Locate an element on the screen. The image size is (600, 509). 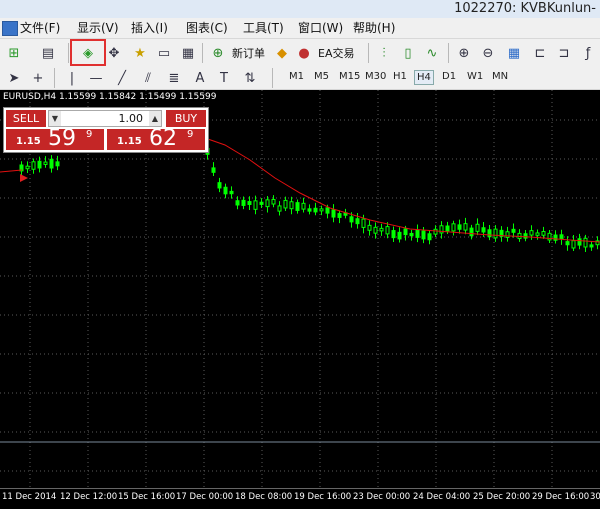
time-axis-label: 12 Dec 12:00 is located at coordinates (89, 497).